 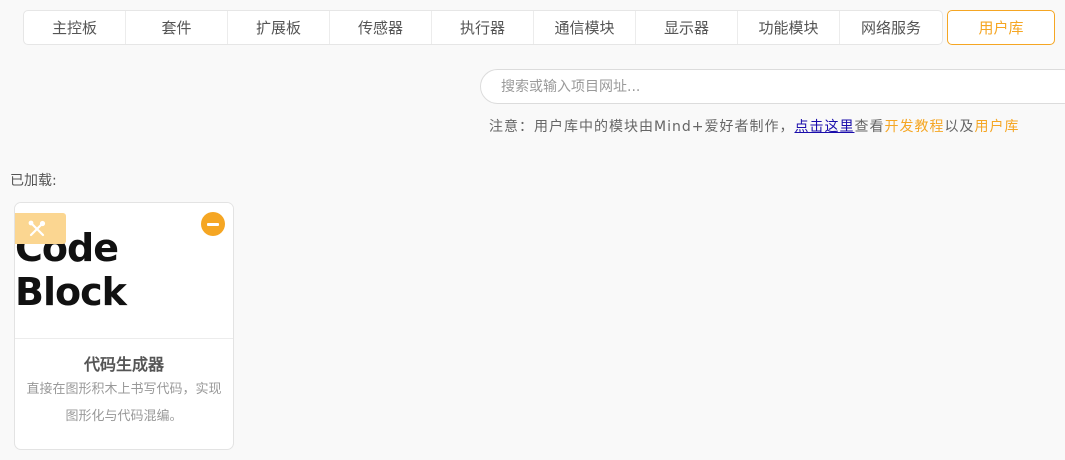 What do you see at coordinates (33, 181) in the screenshot?
I see `loaded-section-label: 已加载:` at bounding box center [33, 181].